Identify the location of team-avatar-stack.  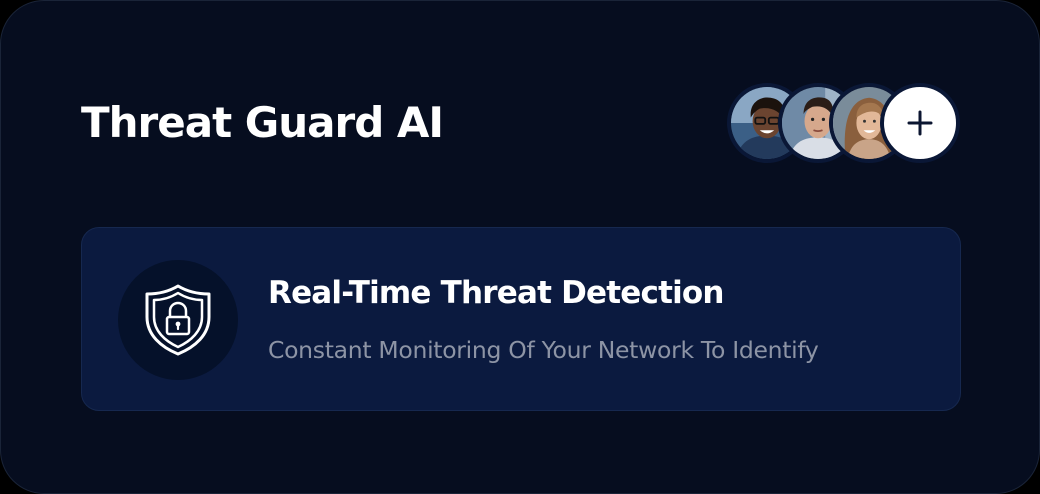
(844, 123).